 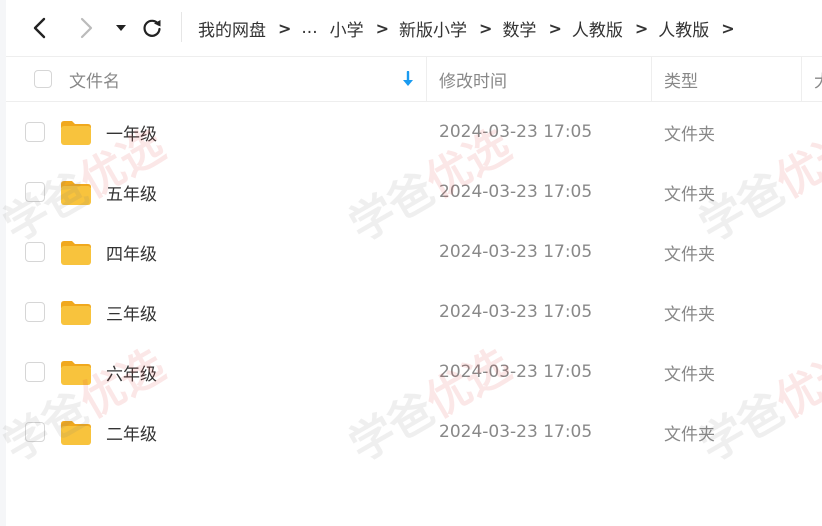 What do you see at coordinates (131, 252) in the screenshot?
I see `file-name: 四年级` at bounding box center [131, 252].